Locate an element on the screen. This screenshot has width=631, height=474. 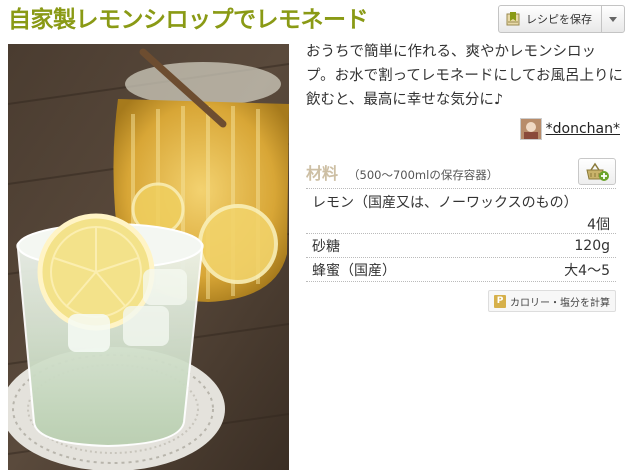
ingredient-quantity: 4個 is located at coordinates (598, 225).